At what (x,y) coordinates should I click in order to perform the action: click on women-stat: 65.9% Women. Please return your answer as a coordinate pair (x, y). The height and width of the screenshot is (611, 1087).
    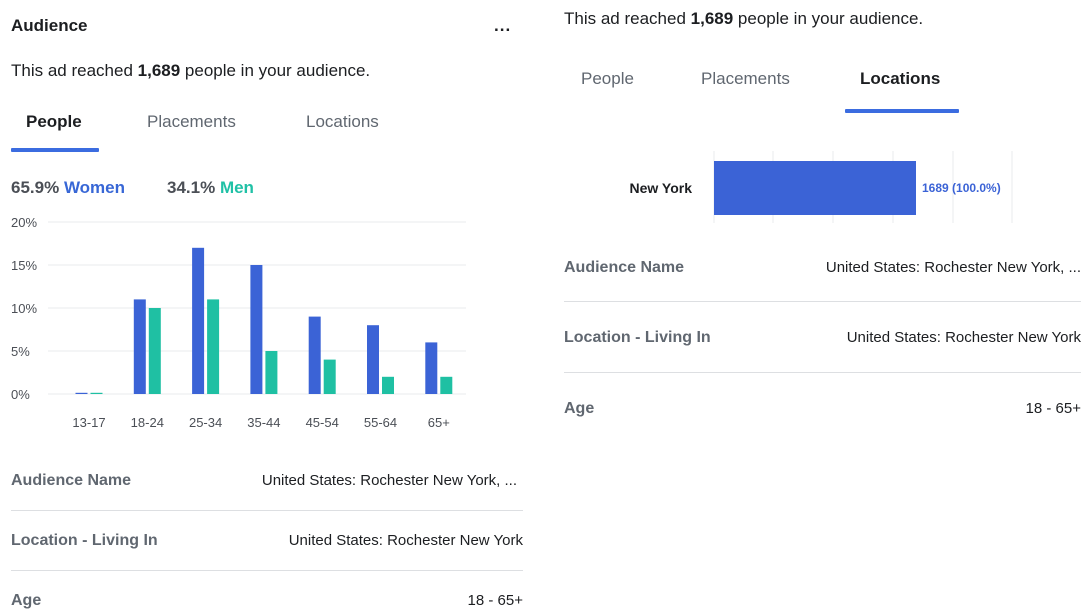
    Looking at the image, I should click on (68, 188).